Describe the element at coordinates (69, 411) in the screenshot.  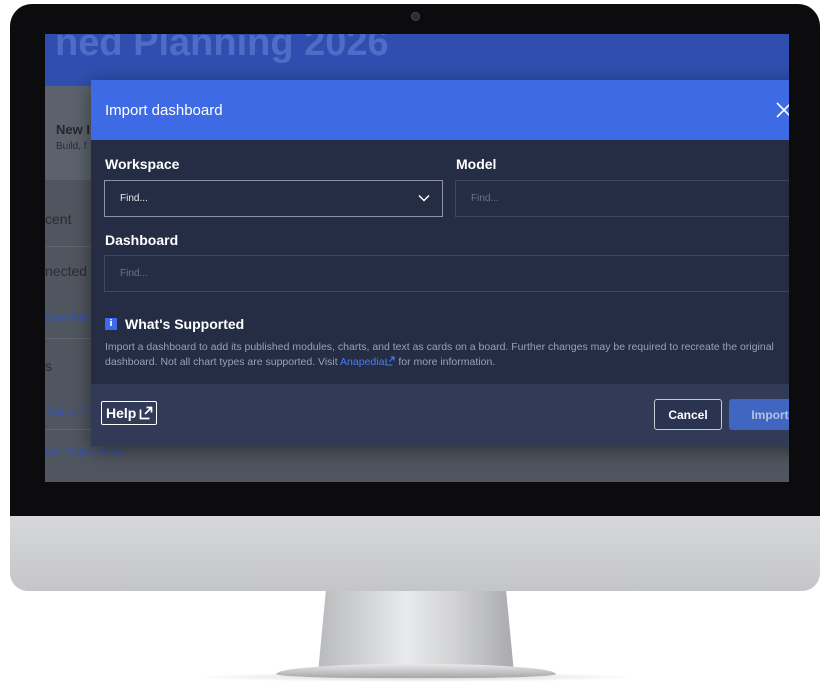
I see `sales-plan-link: Sales Pl` at that location.